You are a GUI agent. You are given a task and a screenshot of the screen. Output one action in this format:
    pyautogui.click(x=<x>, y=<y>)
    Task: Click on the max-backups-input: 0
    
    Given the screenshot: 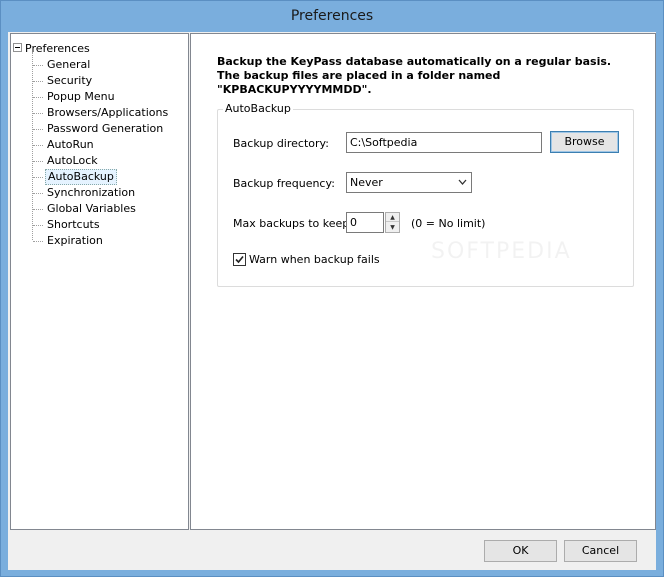 What is the action you would take?
    pyautogui.click(x=365, y=222)
    